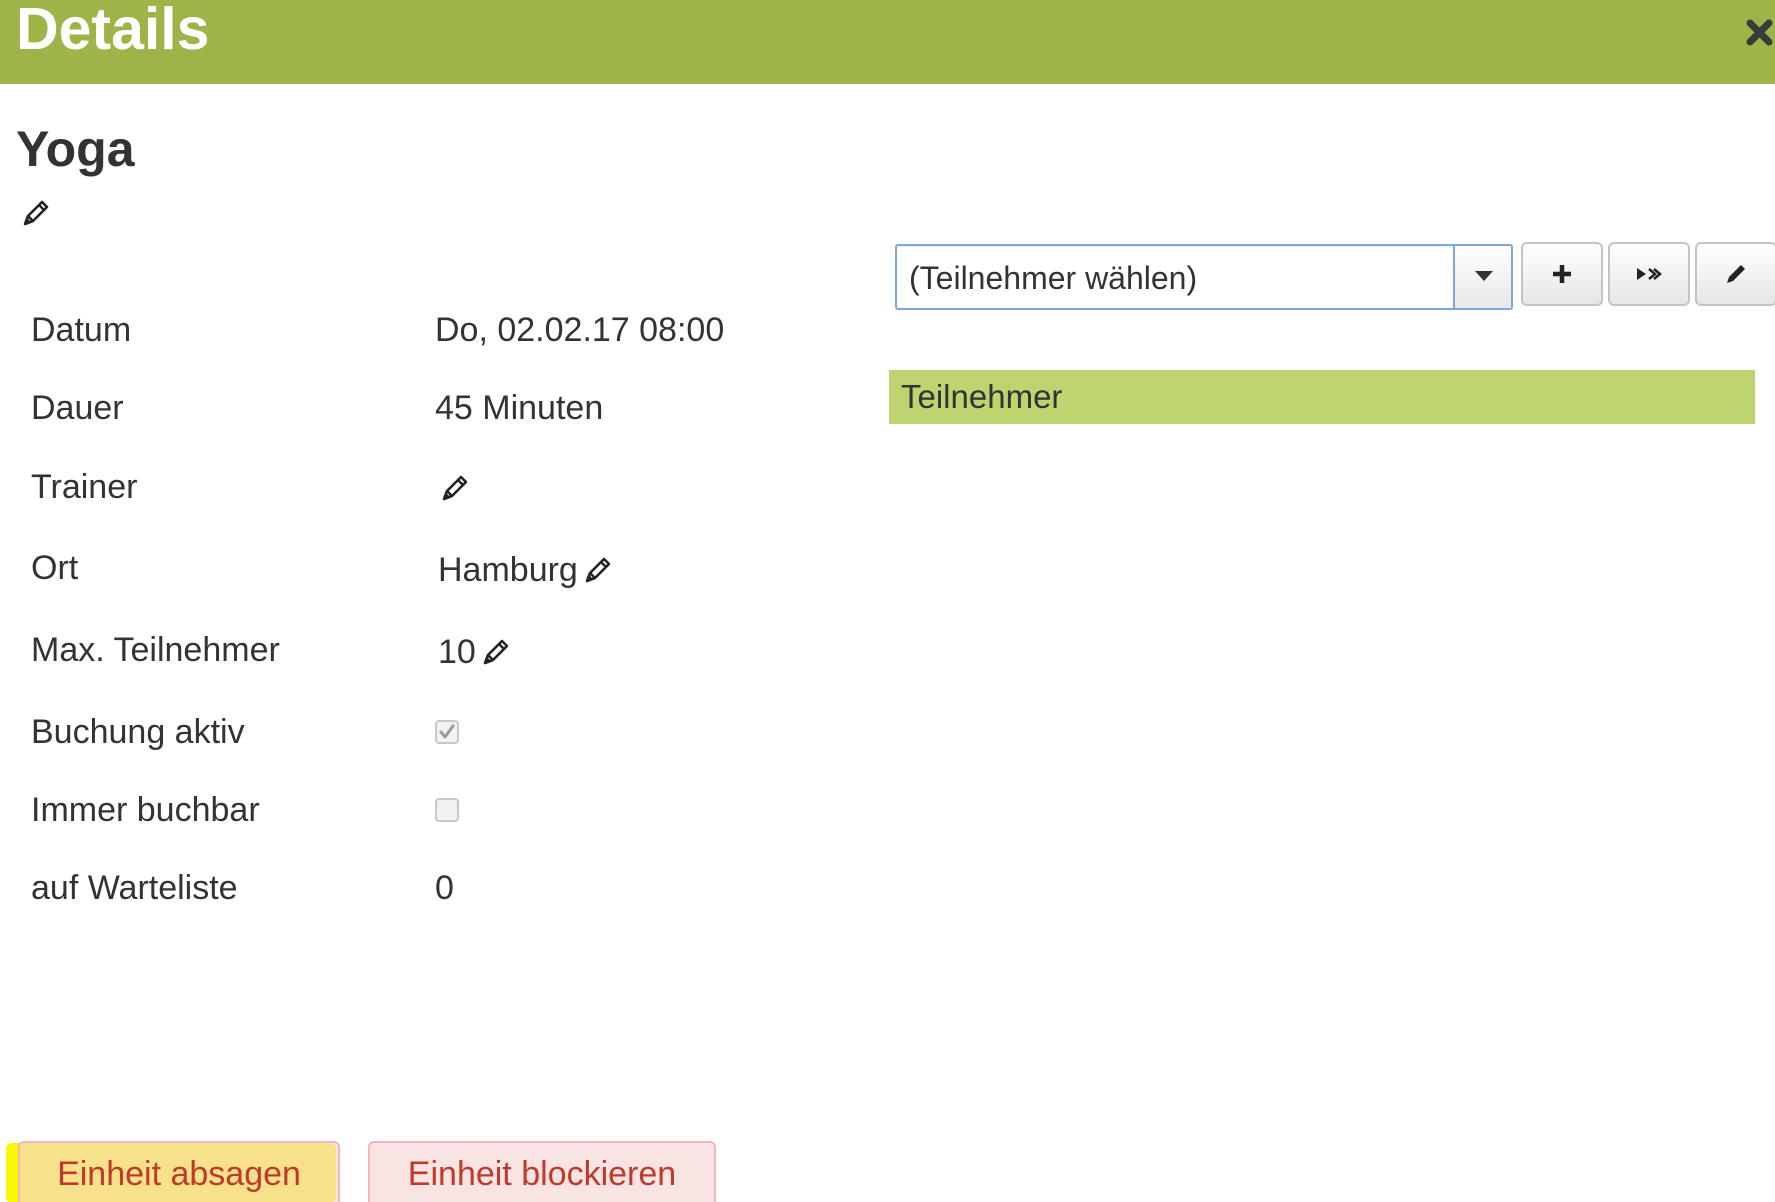 This screenshot has width=1775, height=1202. Describe the element at coordinates (138, 732) in the screenshot. I see `buchung-aktiv-label: Buchung aktiv` at that location.